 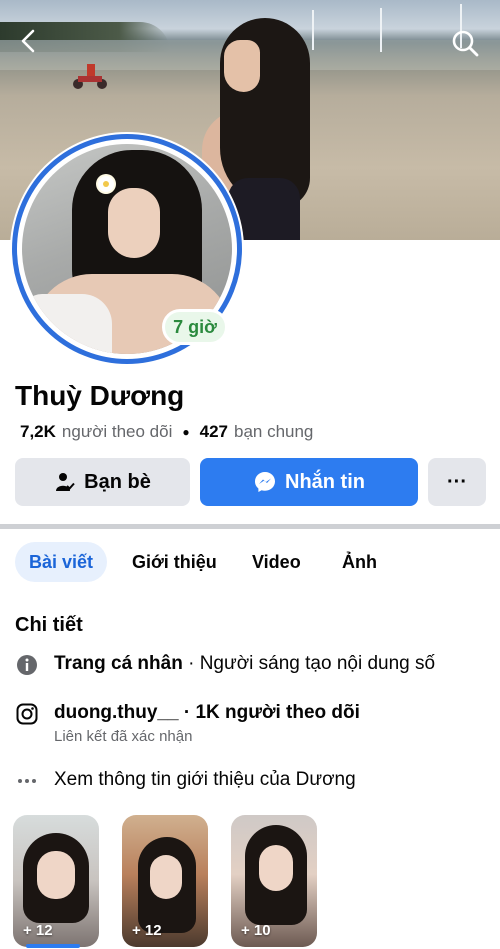 What do you see at coordinates (117, 481) in the screenshot?
I see `friends-label: Bạn bè` at bounding box center [117, 481].